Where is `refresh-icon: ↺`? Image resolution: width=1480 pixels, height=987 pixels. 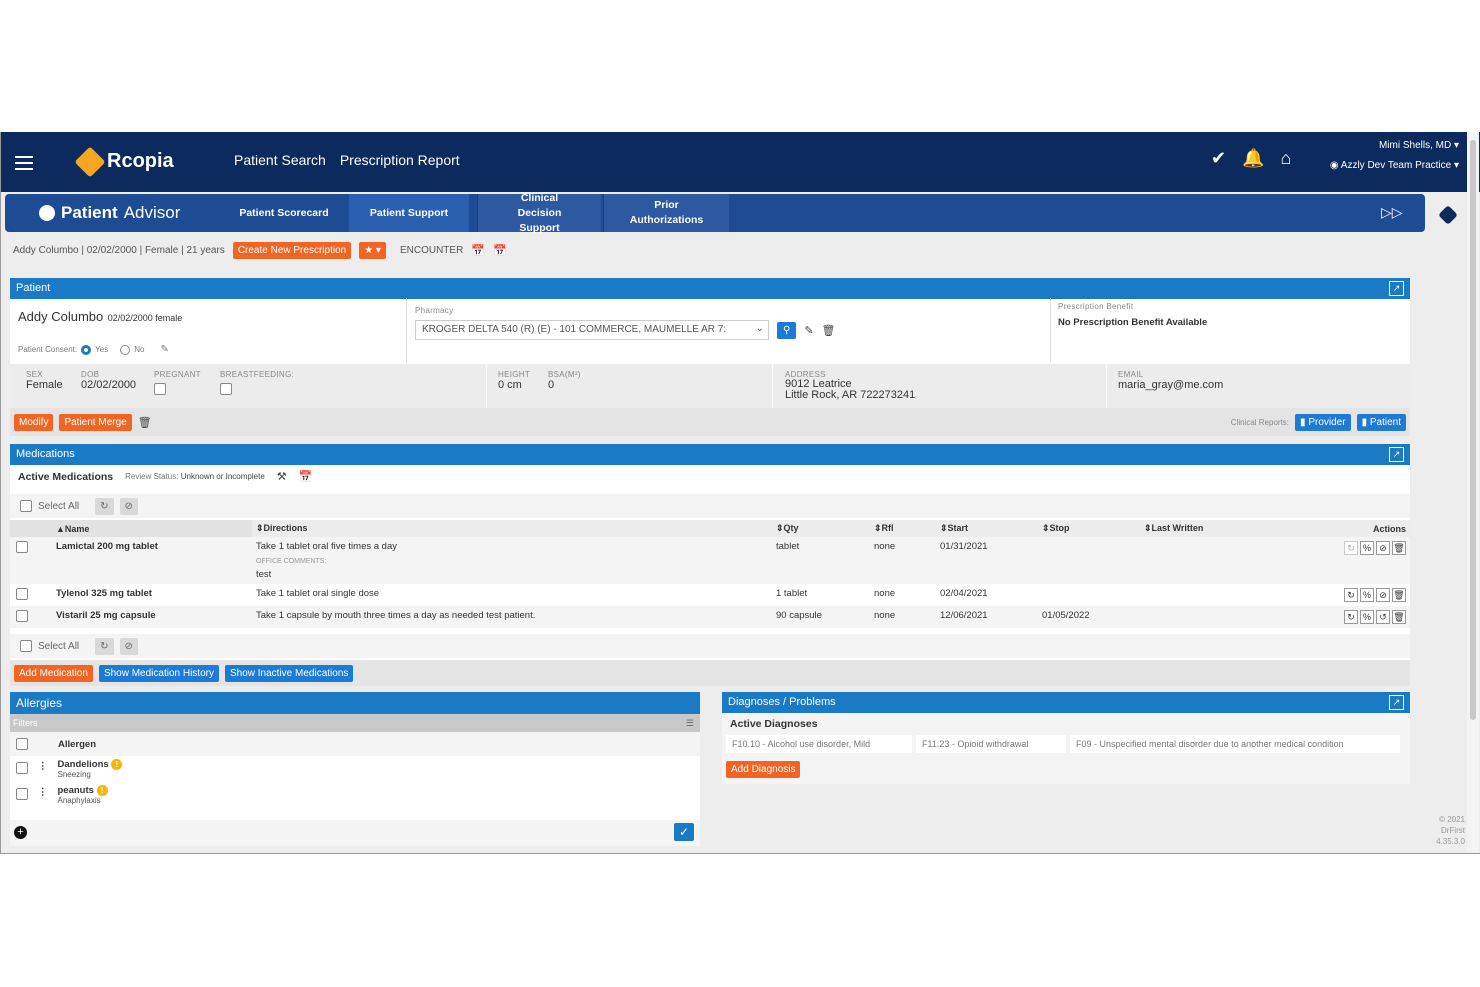
refresh-icon: ↺ is located at coordinates (1383, 617).